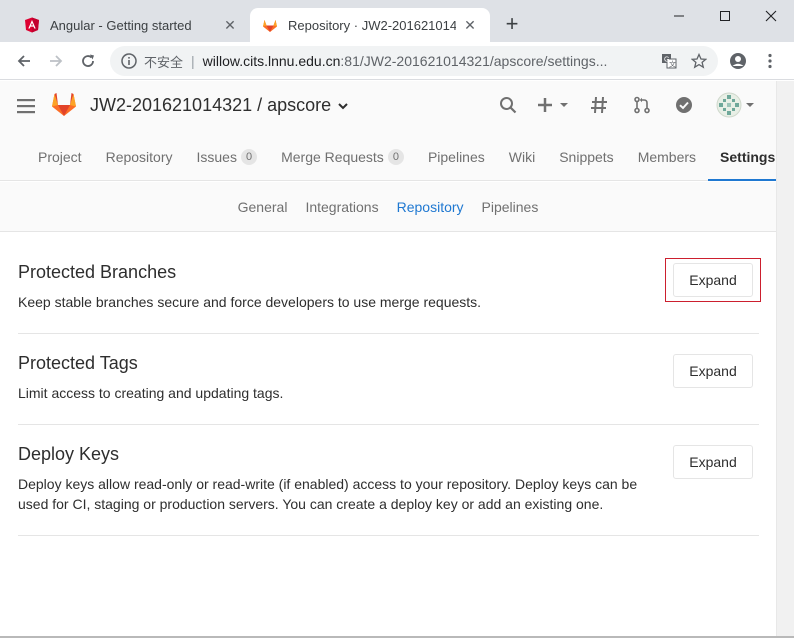  What do you see at coordinates (713, 371) in the screenshot?
I see `expand-protected-tags-button: Expand` at bounding box center [713, 371].